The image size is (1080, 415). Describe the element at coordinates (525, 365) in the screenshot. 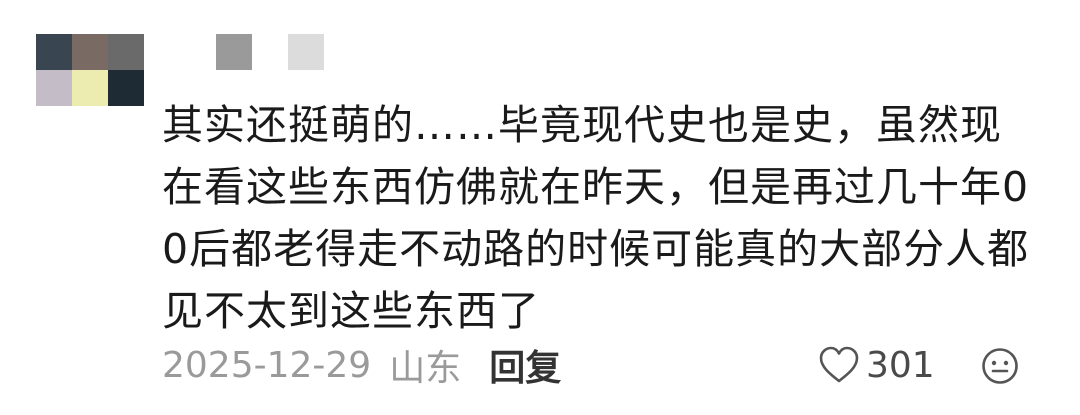

I see `reply-button: 回复` at that location.